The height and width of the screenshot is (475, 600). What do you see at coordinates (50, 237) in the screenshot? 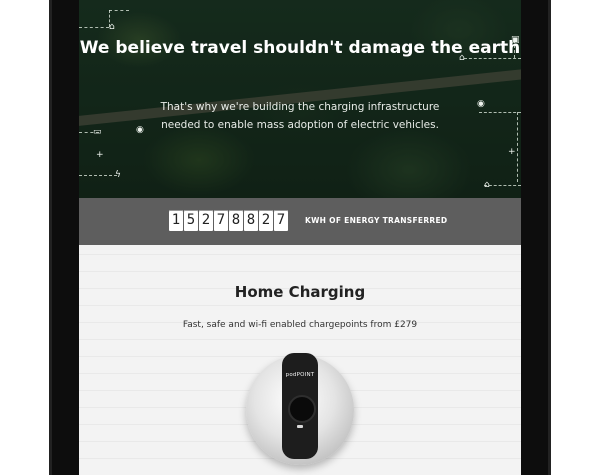
I see `device-edge-left` at bounding box center [50, 237].